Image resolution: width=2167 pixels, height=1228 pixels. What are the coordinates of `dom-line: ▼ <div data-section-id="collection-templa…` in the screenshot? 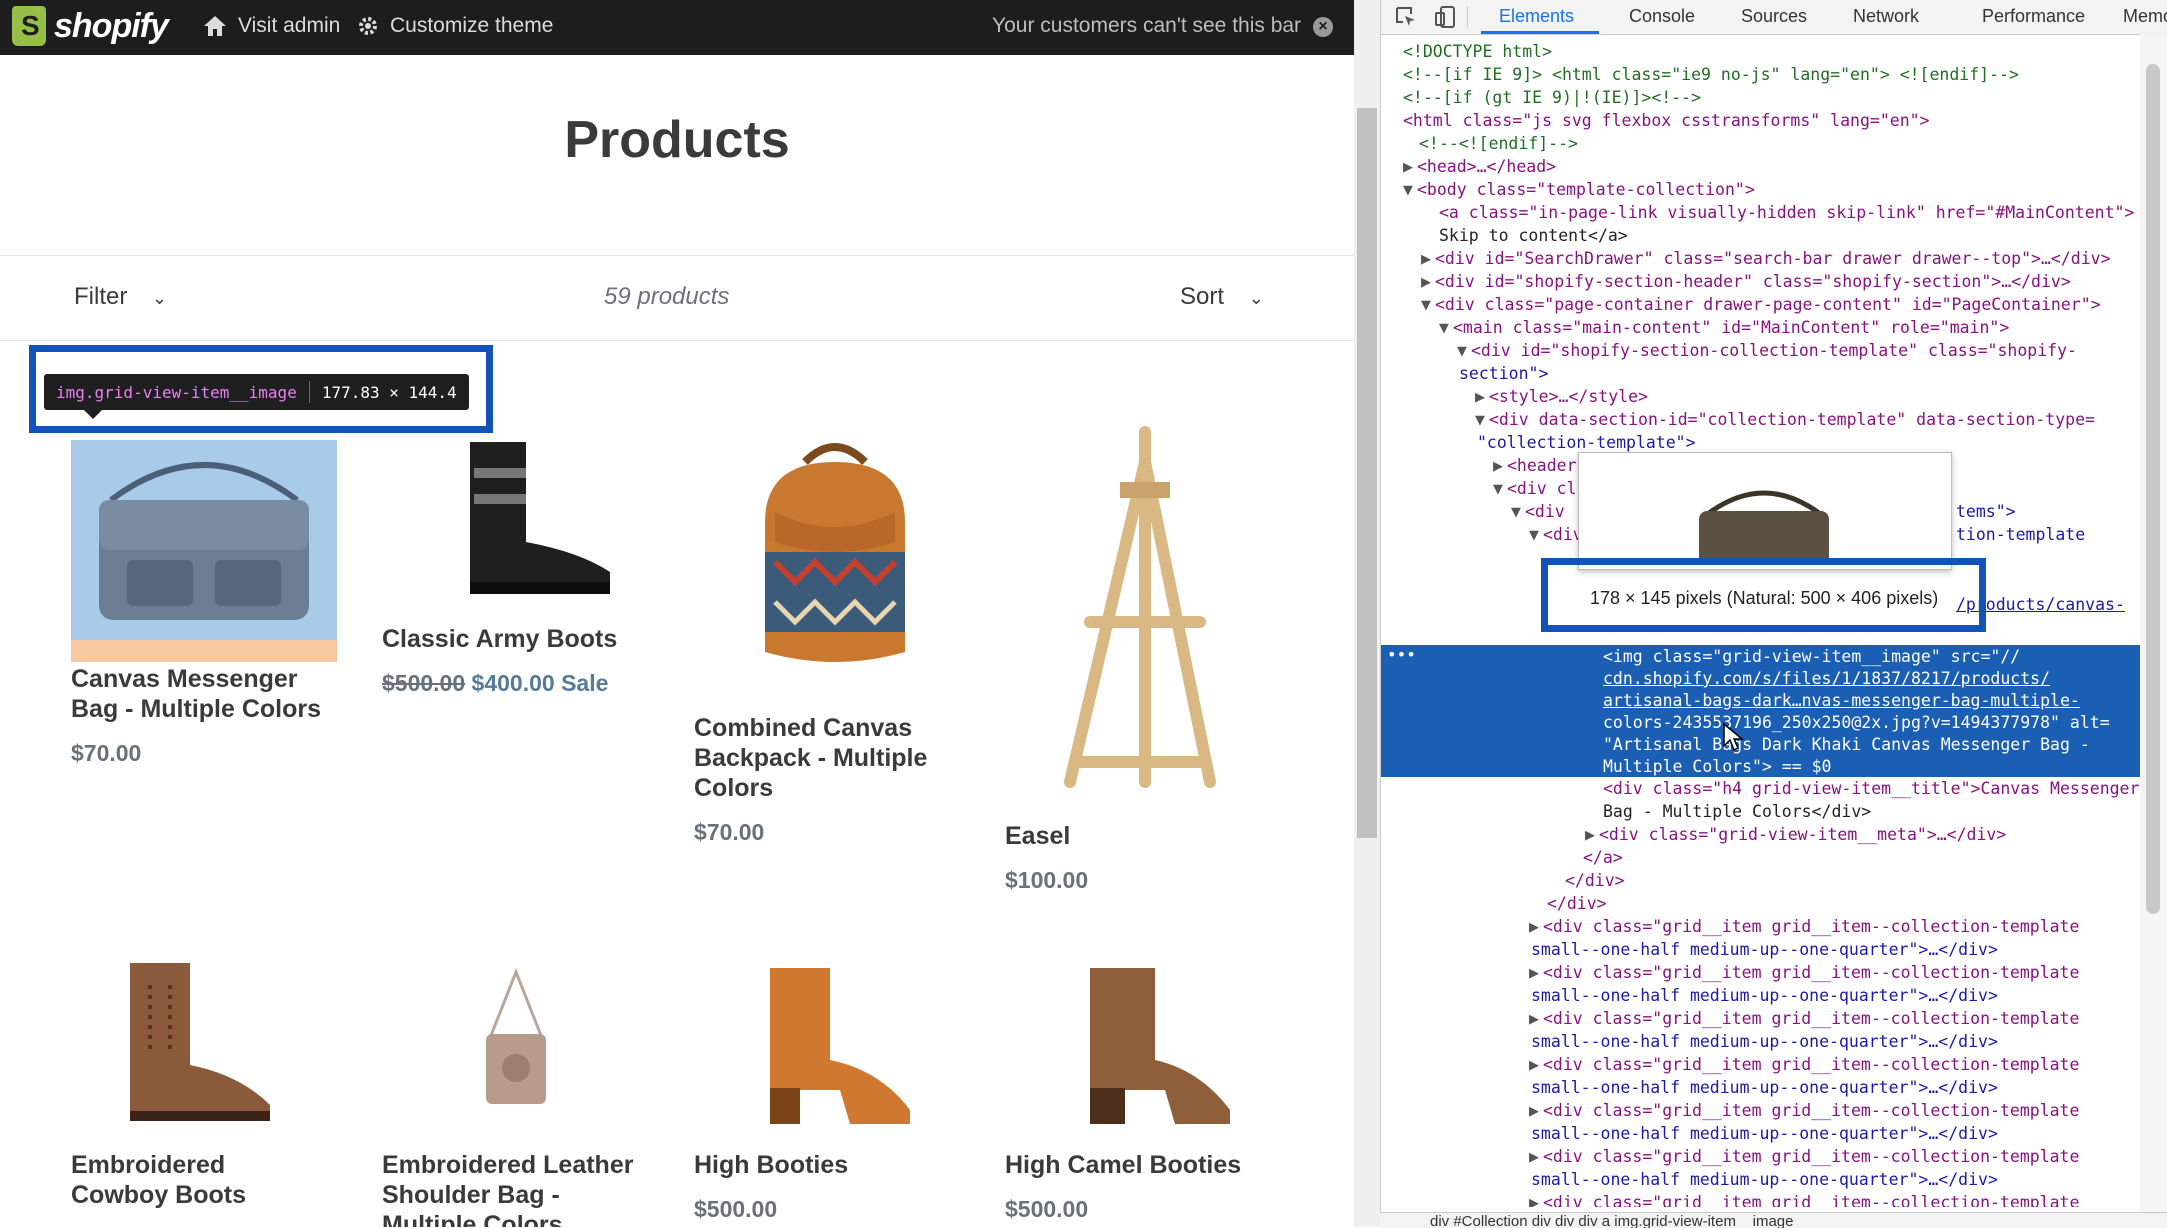 It's located at (1785, 419).